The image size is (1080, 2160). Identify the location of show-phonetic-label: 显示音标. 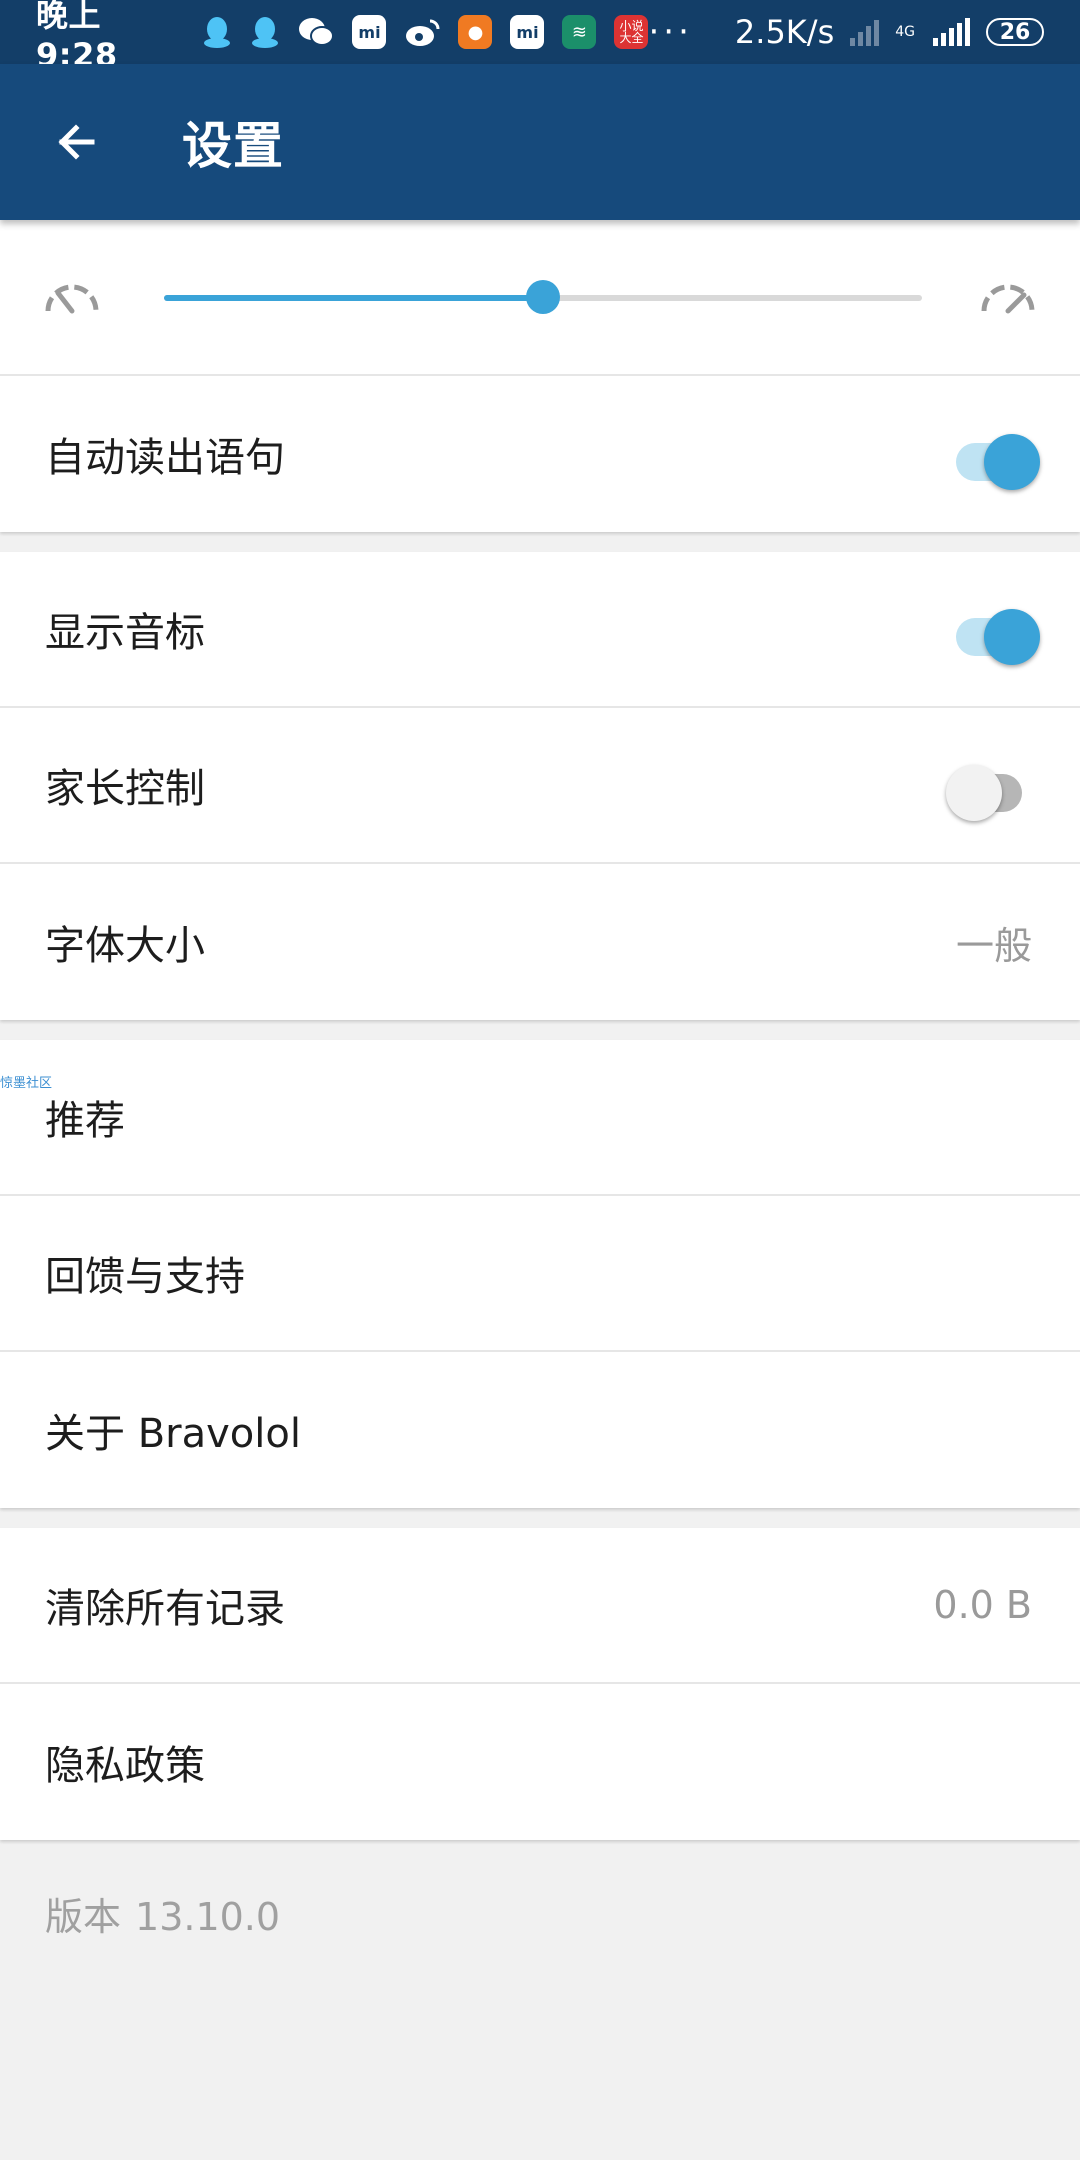
(125, 633).